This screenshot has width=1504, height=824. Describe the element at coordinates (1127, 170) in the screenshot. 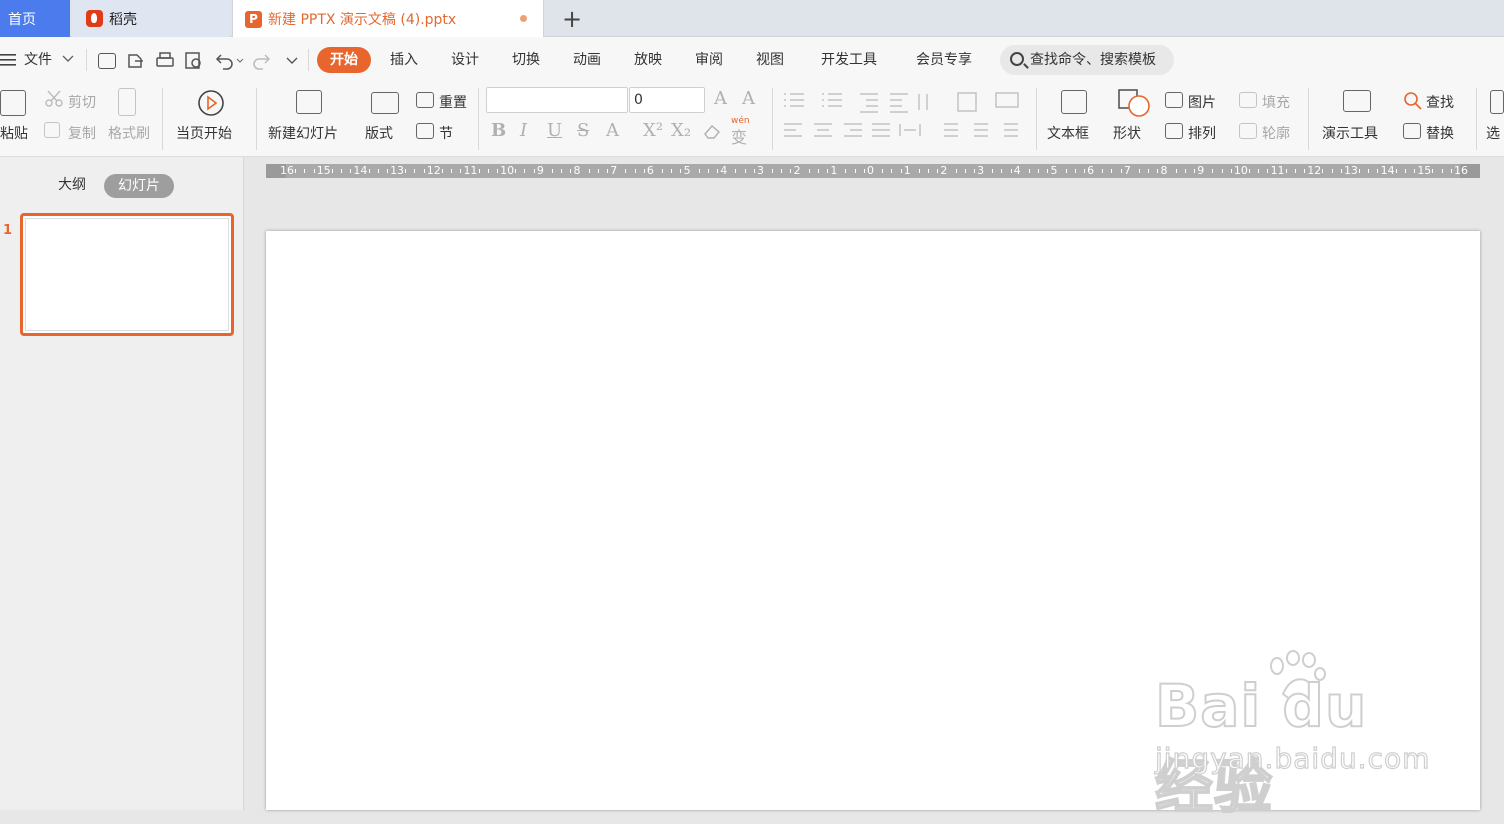

I see `ruler-label: 7` at that location.